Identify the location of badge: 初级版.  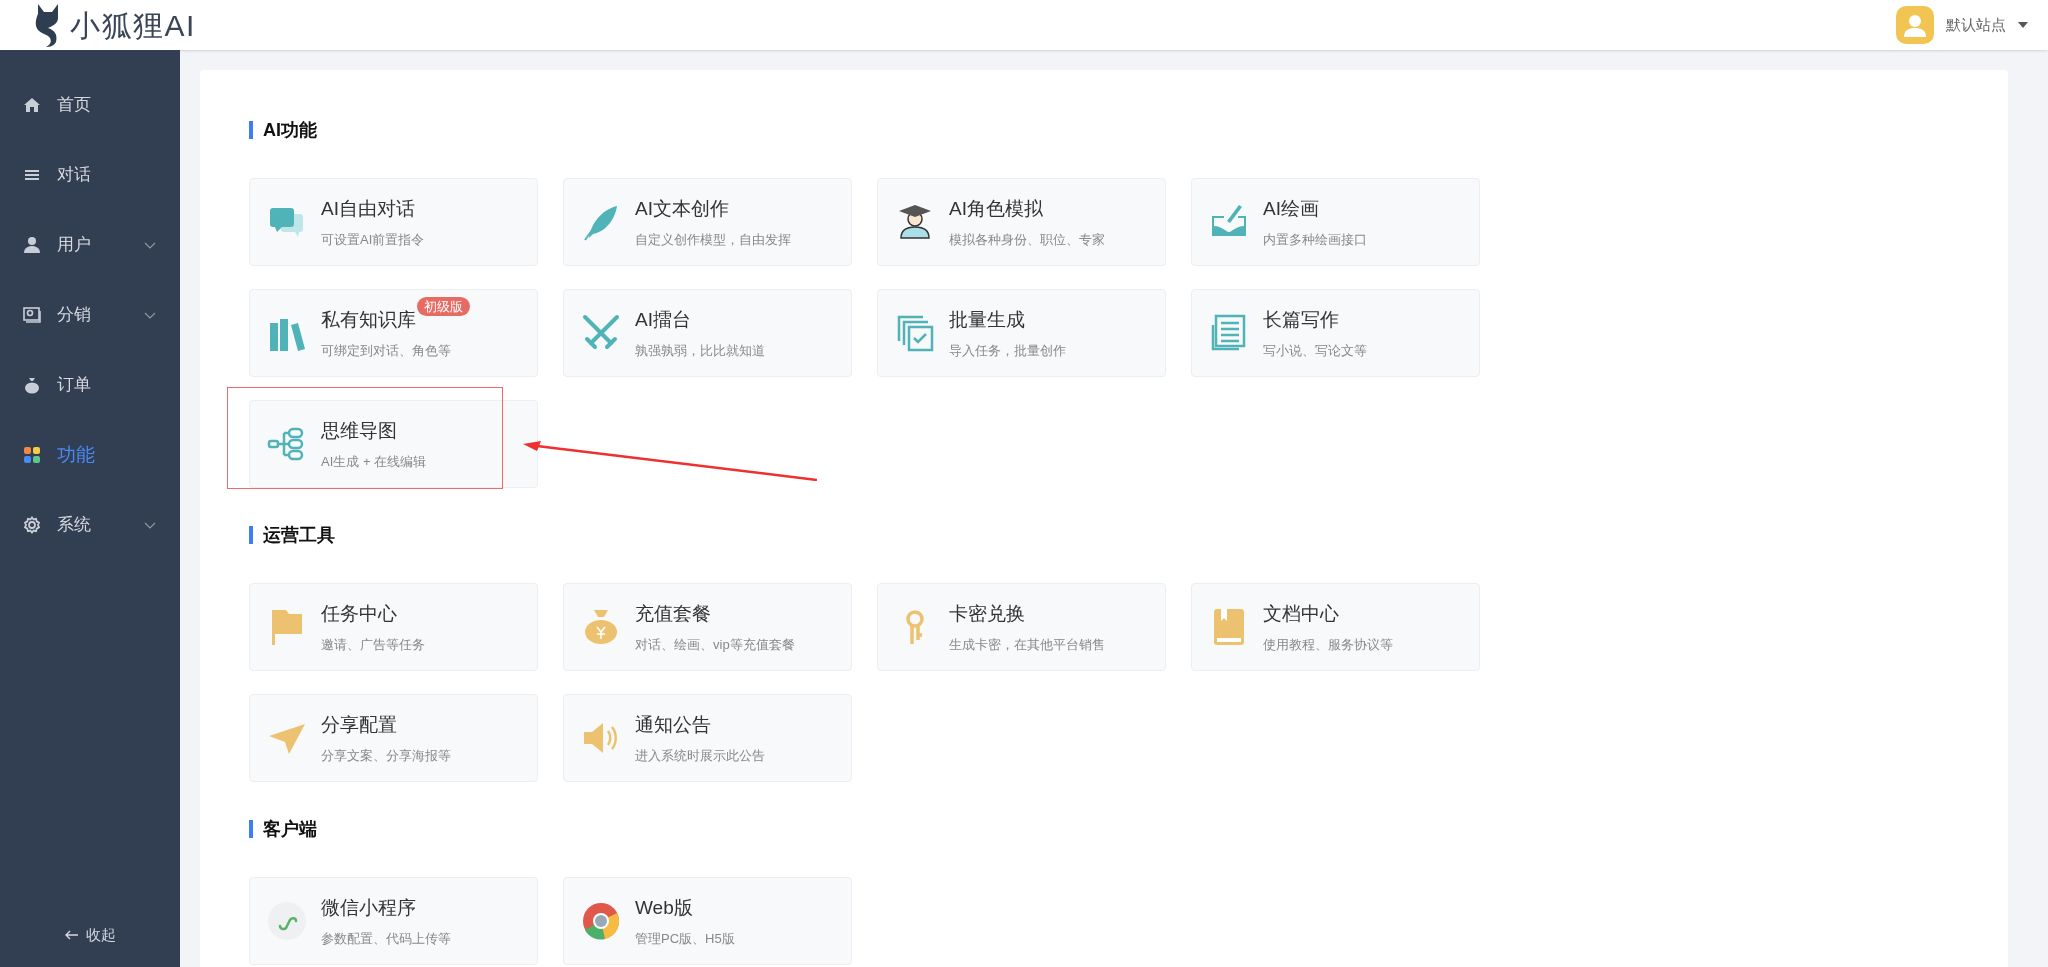
(443, 306).